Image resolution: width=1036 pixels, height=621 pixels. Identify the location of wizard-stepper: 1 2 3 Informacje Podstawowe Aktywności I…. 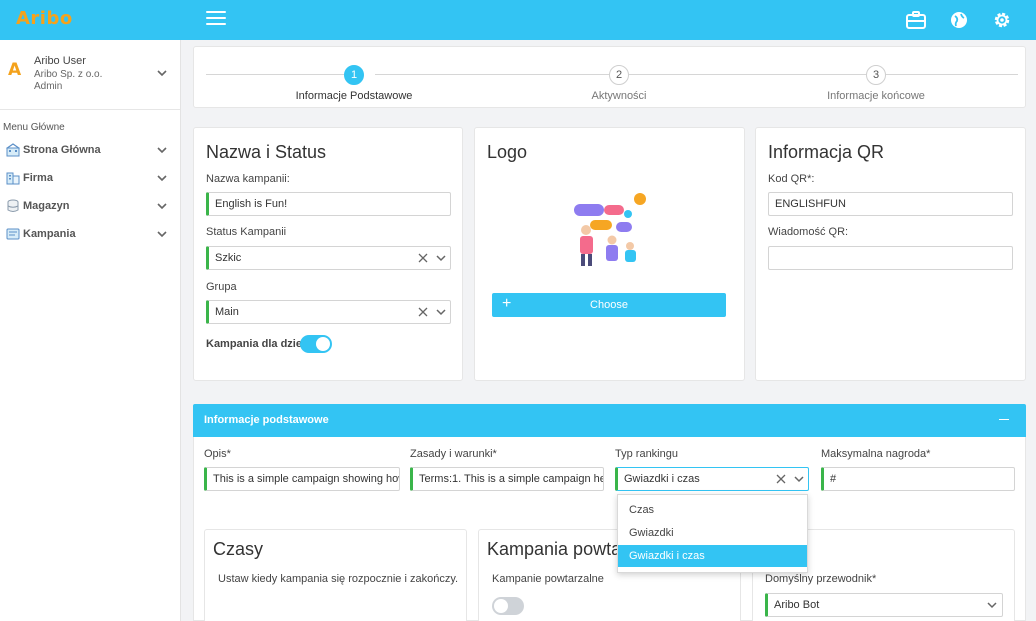
(609, 77).